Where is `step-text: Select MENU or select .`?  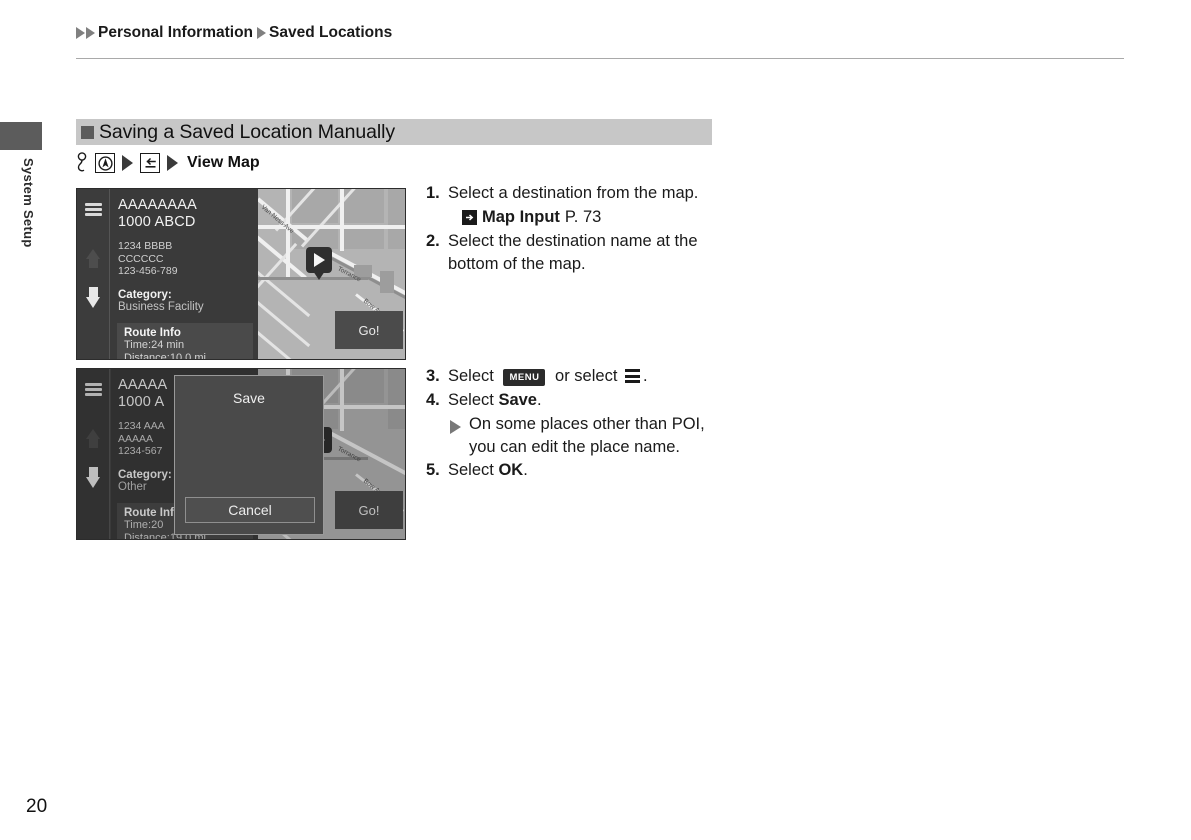
step-text: Select MENU or select . is located at coordinates (587, 376).